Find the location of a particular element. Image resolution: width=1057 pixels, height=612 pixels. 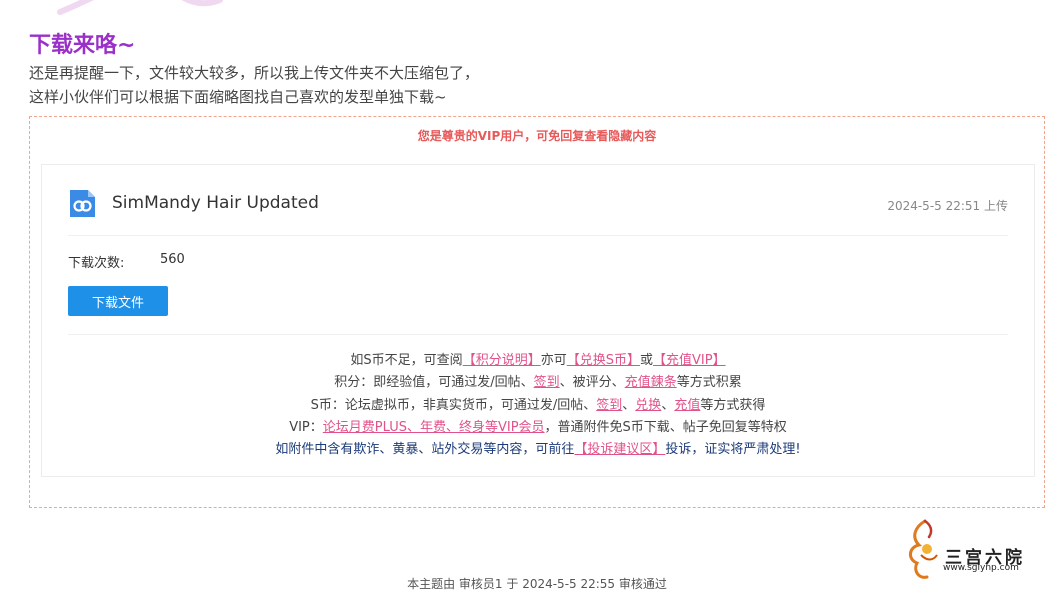

intro-text-line-2: 这样小伙伴们可以根据下面缩略图找自己喜欢的发型单独下载~ is located at coordinates (238, 97).